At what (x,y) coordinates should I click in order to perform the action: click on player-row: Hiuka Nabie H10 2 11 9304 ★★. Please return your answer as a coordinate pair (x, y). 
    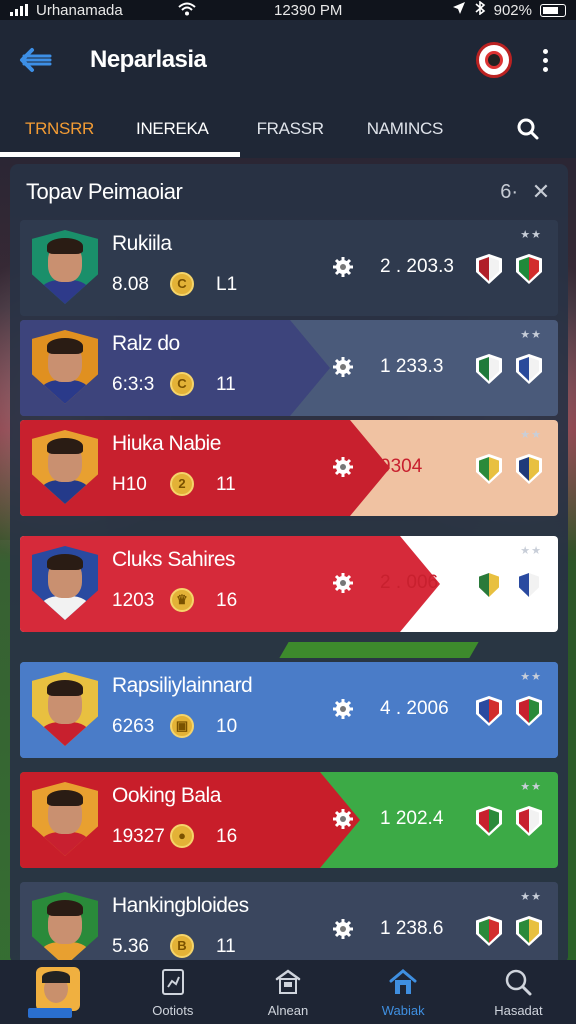
    Looking at the image, I should click on (289, 468).